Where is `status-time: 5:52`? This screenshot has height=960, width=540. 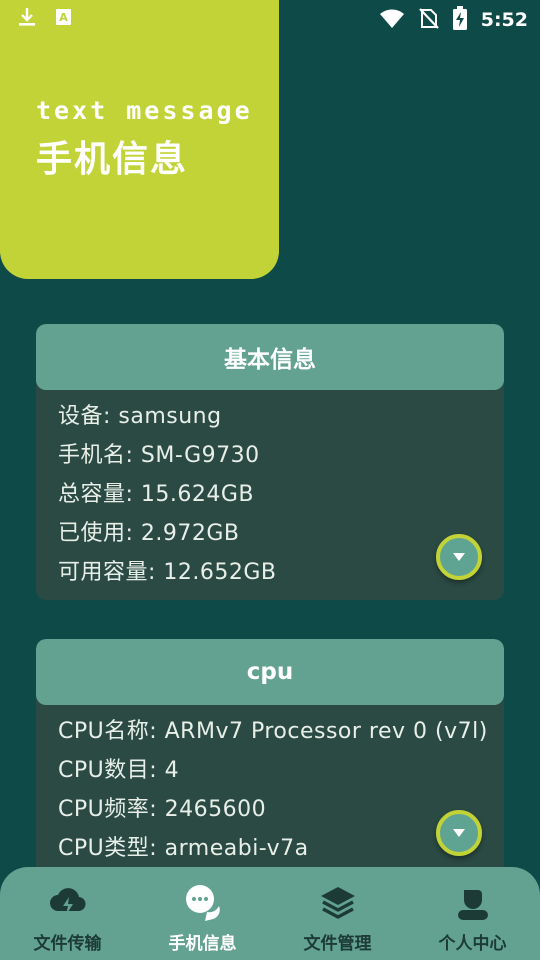 status-time: 5:52 is located at coordinates (504, 20).